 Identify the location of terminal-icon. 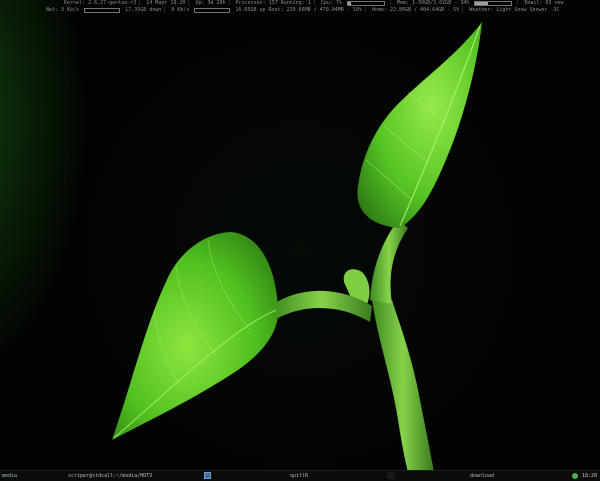
(207, 475).